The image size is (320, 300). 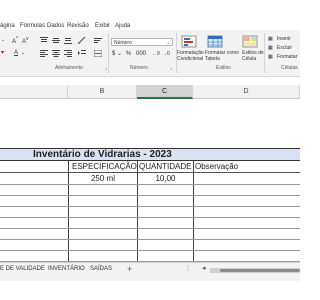 What do you see at coordinates (139, 68) in the screenshot?
I see `number-group-label: Número` at bounding box center [139, 68].